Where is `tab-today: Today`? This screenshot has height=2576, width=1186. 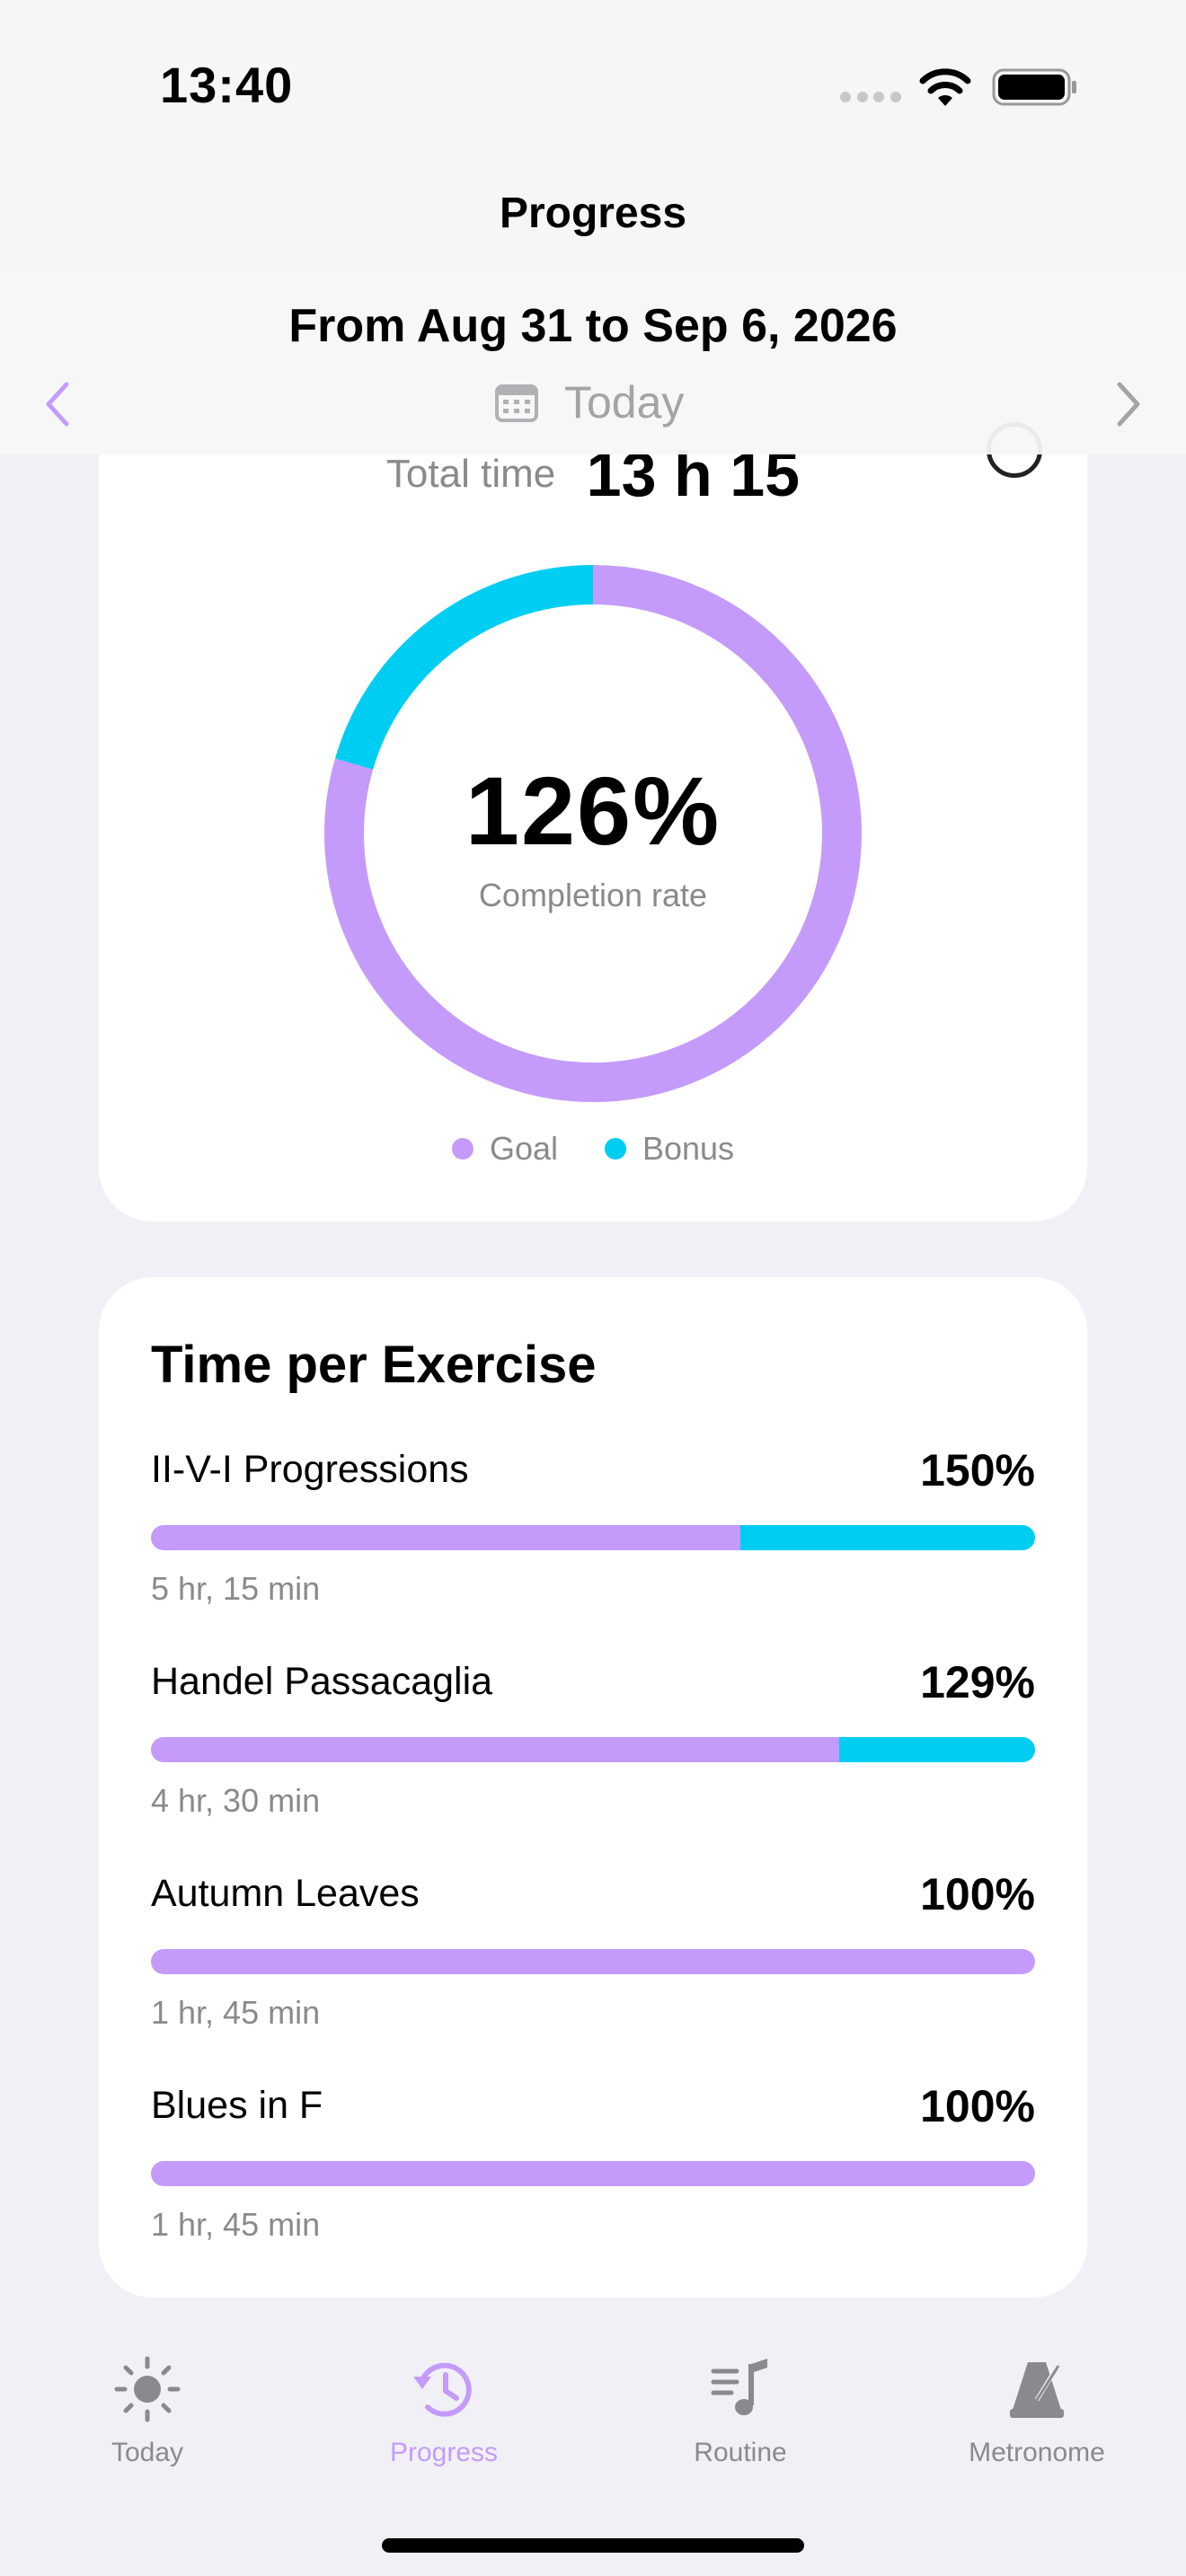 tab-today: Today is located at coordinates (147, 2410).